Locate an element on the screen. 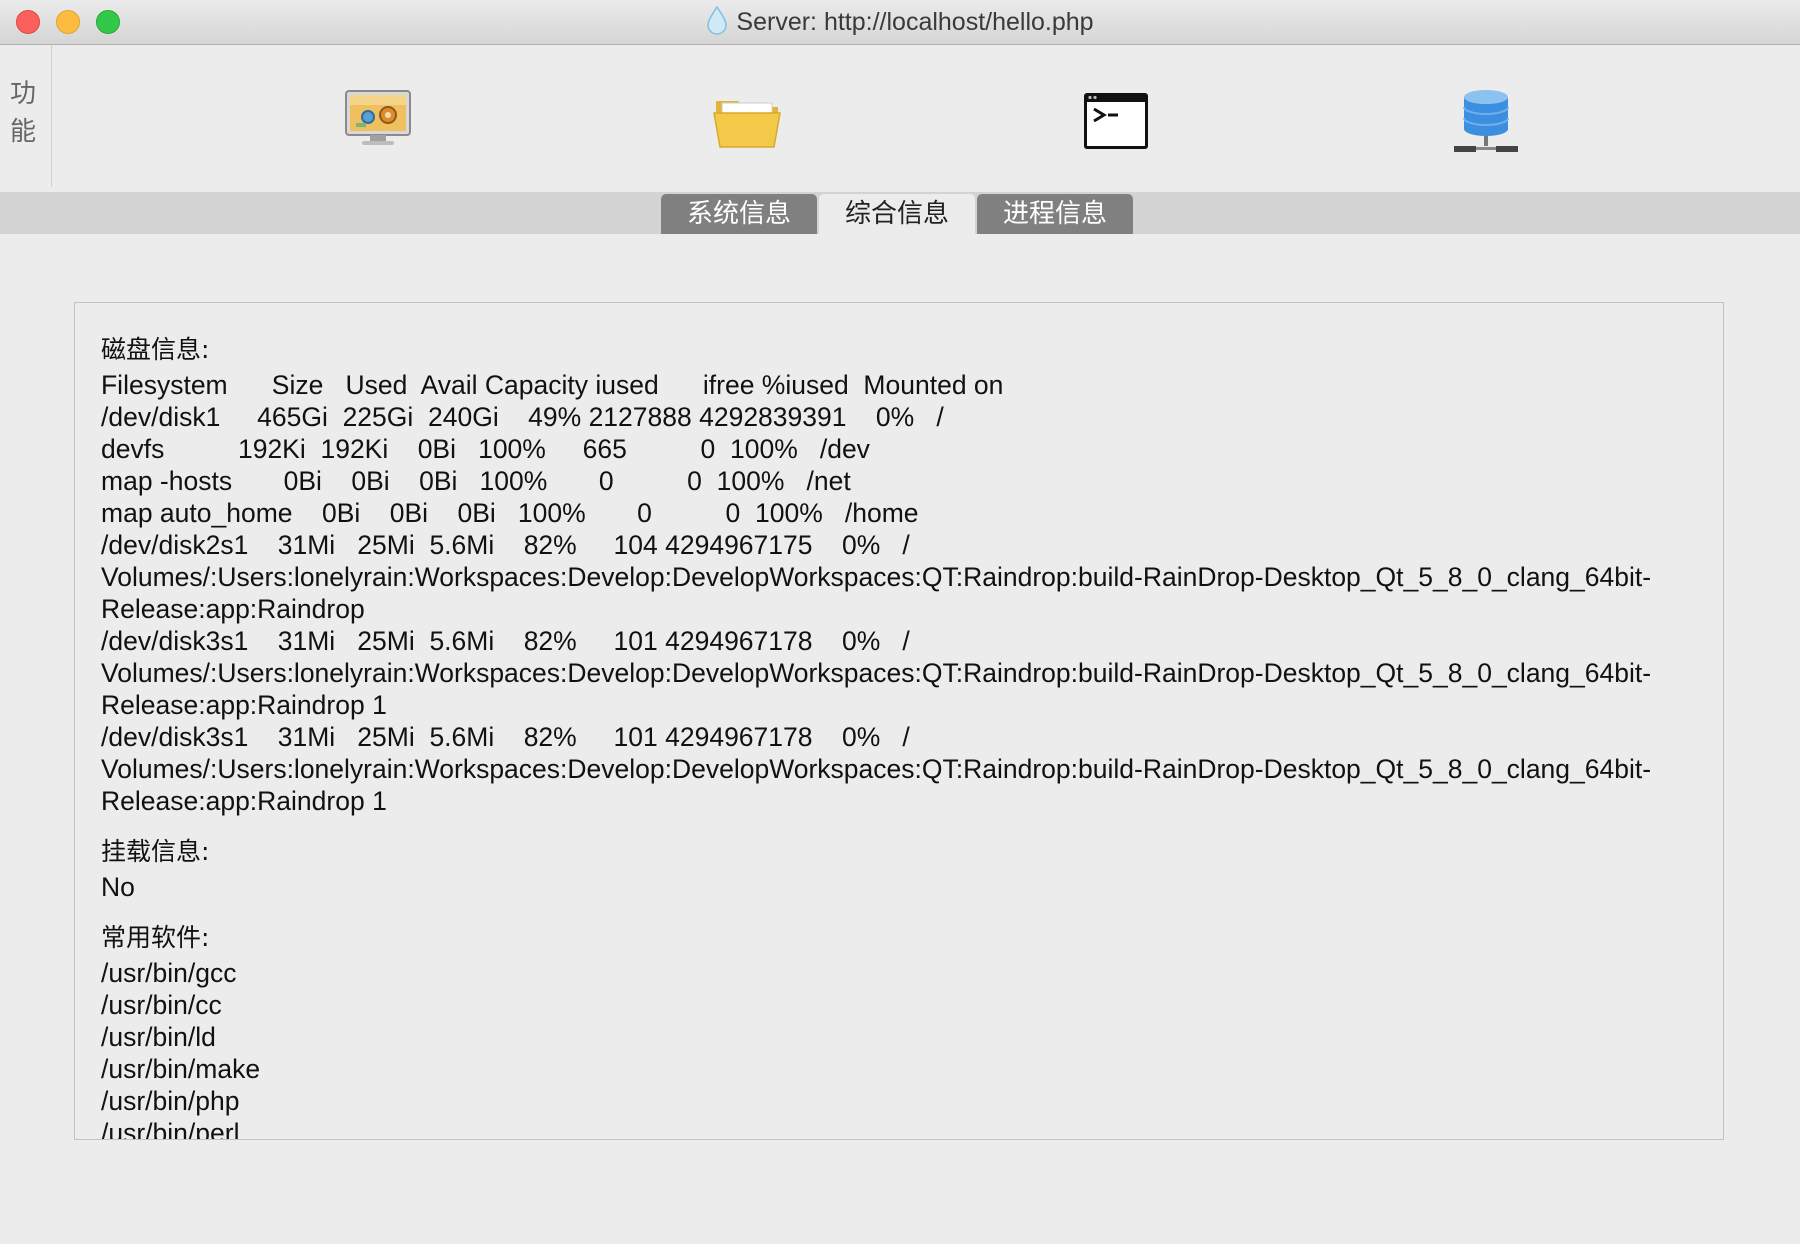  window-title: Server: http://localhost/hello.php is located at coordinates (915, 22).